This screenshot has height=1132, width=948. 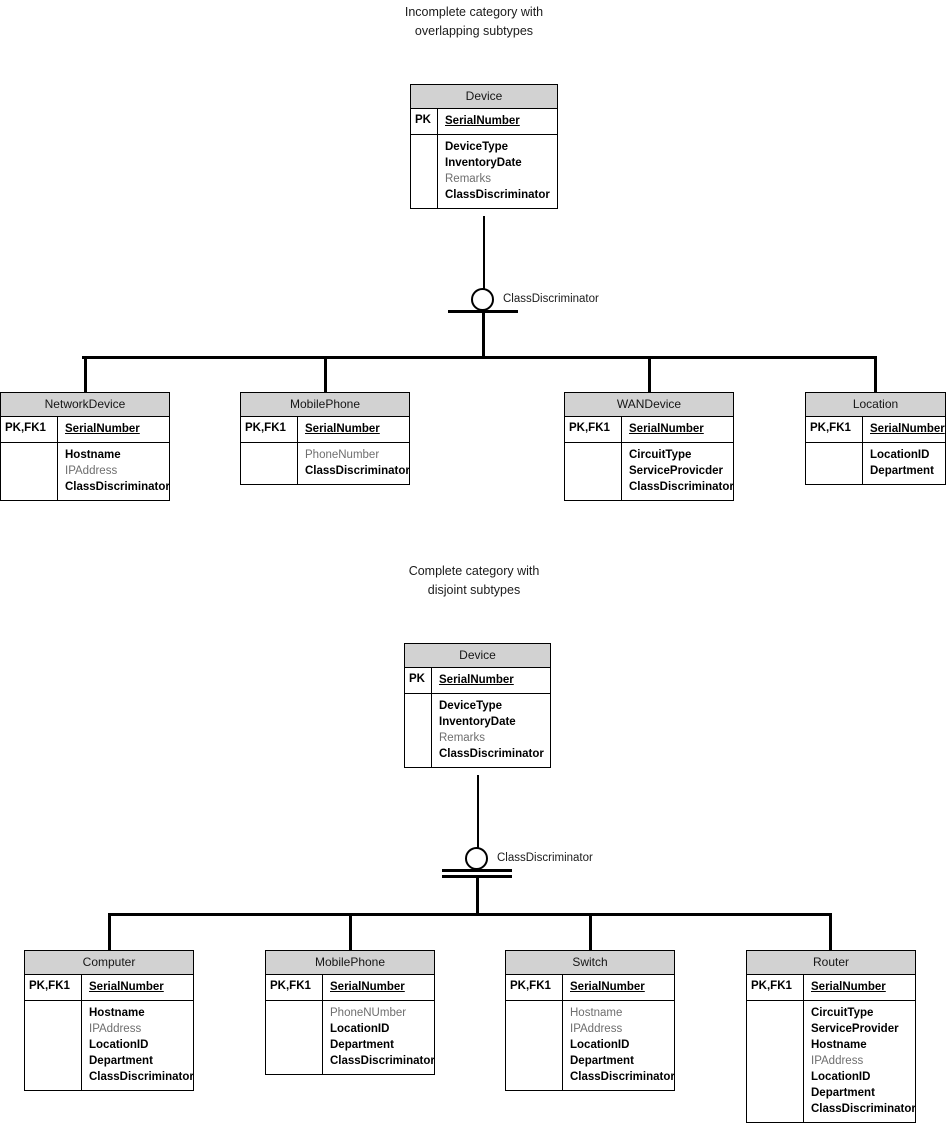 What do you see at coordinates (483, 334) in the screenshot?
I see `connector-symbol-post-incomplete-overlapping` at bounding box center [483, 334].